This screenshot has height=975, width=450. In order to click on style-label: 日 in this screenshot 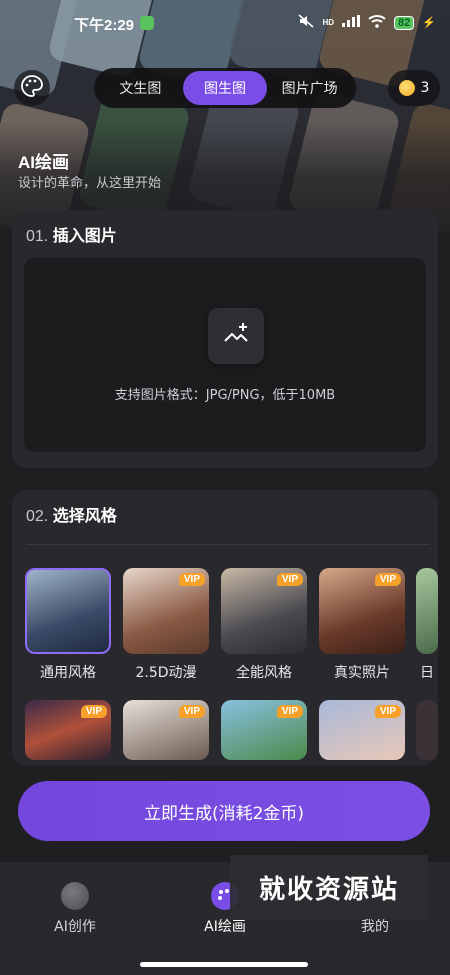, I will do `click(427, 673)`.